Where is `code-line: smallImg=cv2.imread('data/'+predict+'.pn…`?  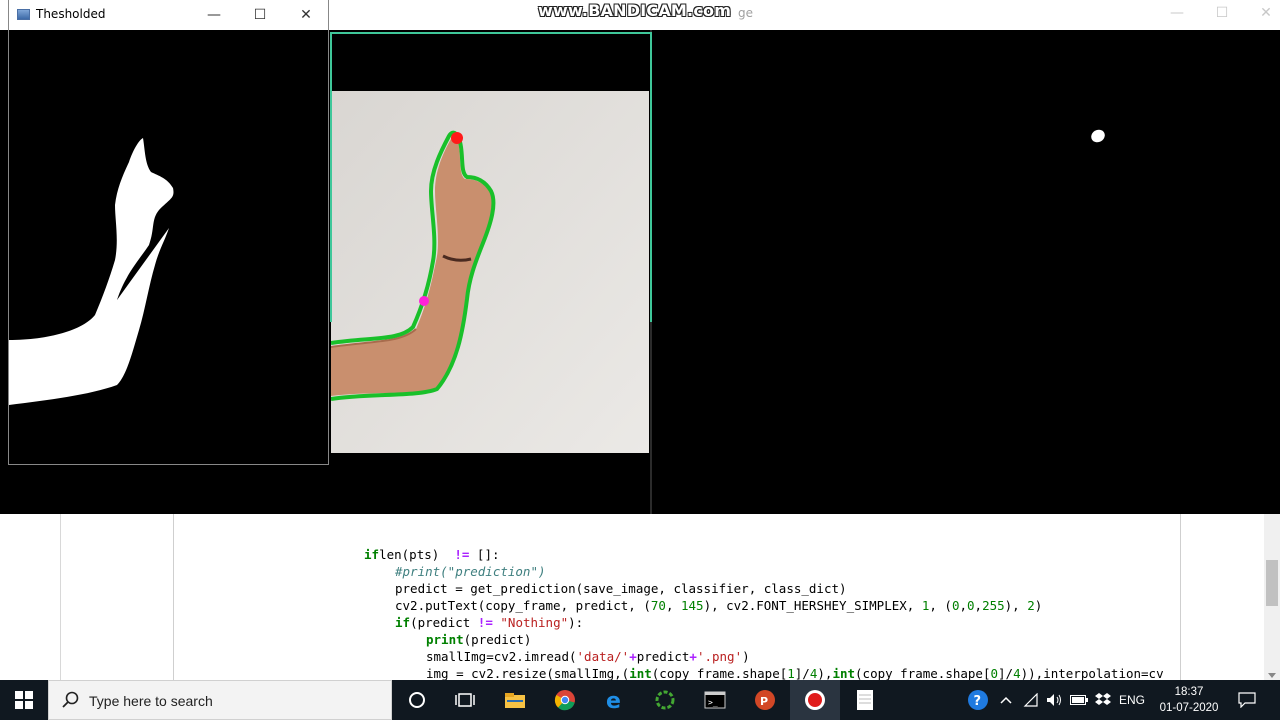 code-line: smallImg=cv2.imread('data/'+predict+'.pn… is located at coordinates (764, 656).